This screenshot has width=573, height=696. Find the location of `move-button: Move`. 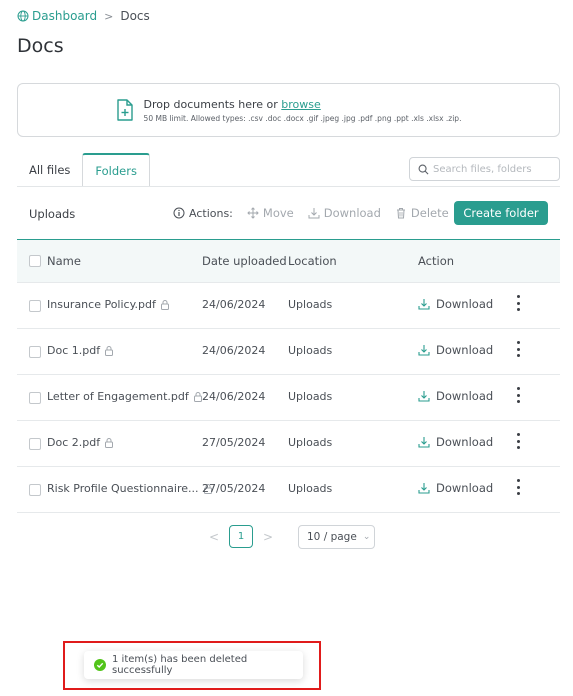

move-button: Move is located at coordinates (270, 213).